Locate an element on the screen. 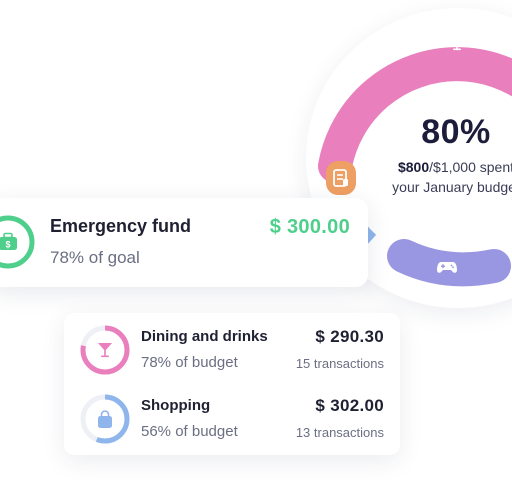  dining-progress-ring is located at coordinates (105, 350).